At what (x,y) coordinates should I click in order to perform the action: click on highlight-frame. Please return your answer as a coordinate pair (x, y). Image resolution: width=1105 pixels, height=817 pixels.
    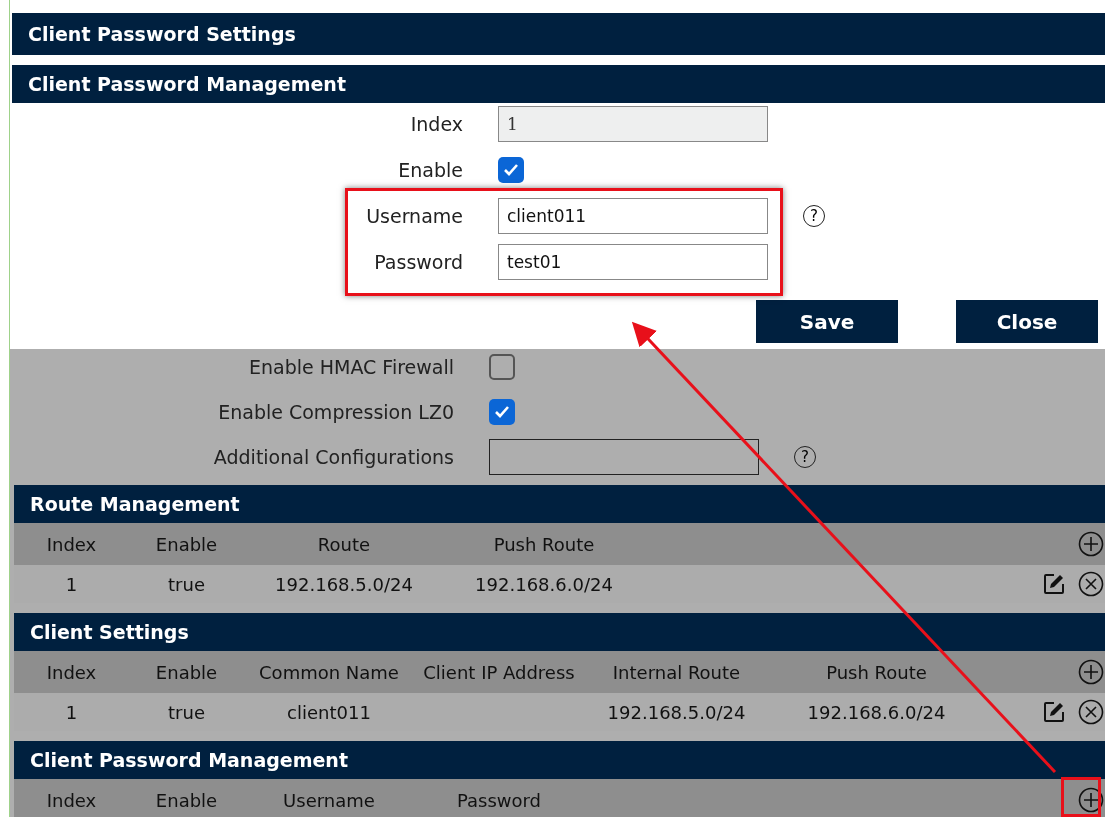
    Looking at the image, I should click on (1081, 797).